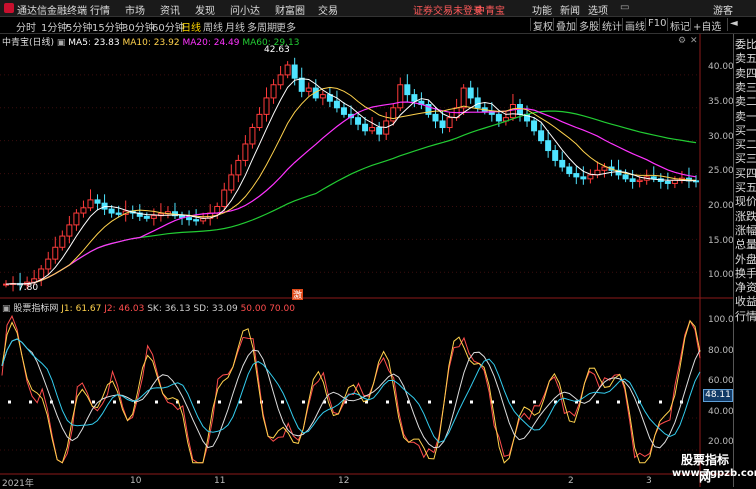  What do you see at coordinates (170, 9) in the screenshot?
I see `menu-zixun: 资讯` at bounding box center [170, 9].